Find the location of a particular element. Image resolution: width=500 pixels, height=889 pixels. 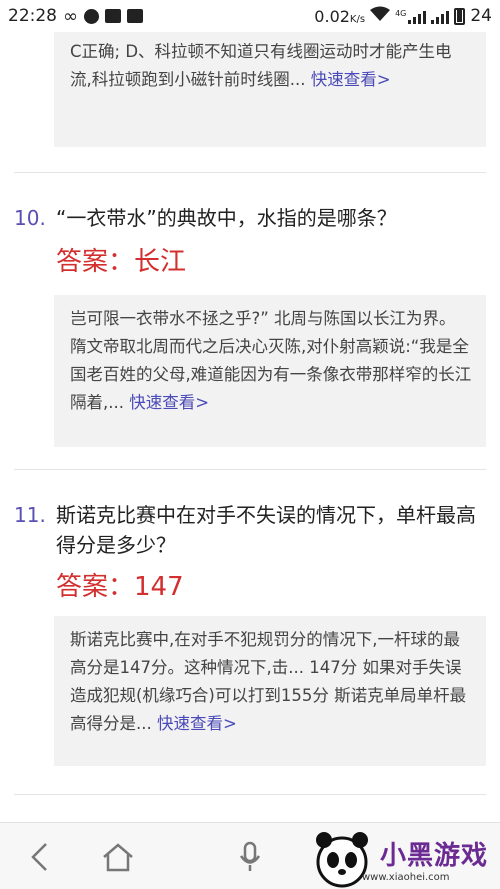

status-bar: 22:28 ∞ 0.02K/s 4G 24 is located at coordinates (250, 16).